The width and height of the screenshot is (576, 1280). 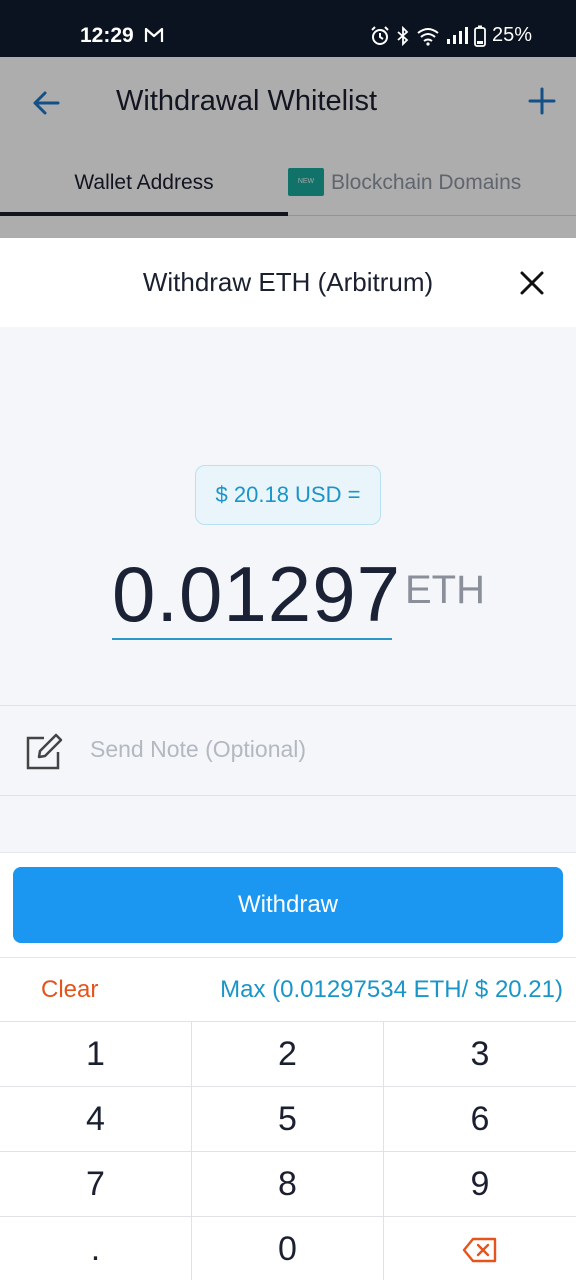 I want to click on key-9: 9, so click(x=480, y=1184).